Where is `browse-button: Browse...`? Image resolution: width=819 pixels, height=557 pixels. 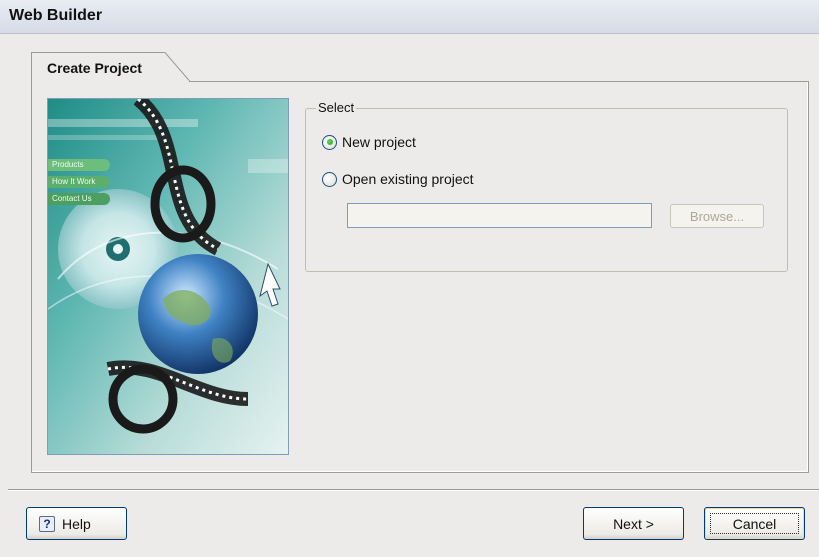 browse-button: Browse... is located at coordinates (717, 216).